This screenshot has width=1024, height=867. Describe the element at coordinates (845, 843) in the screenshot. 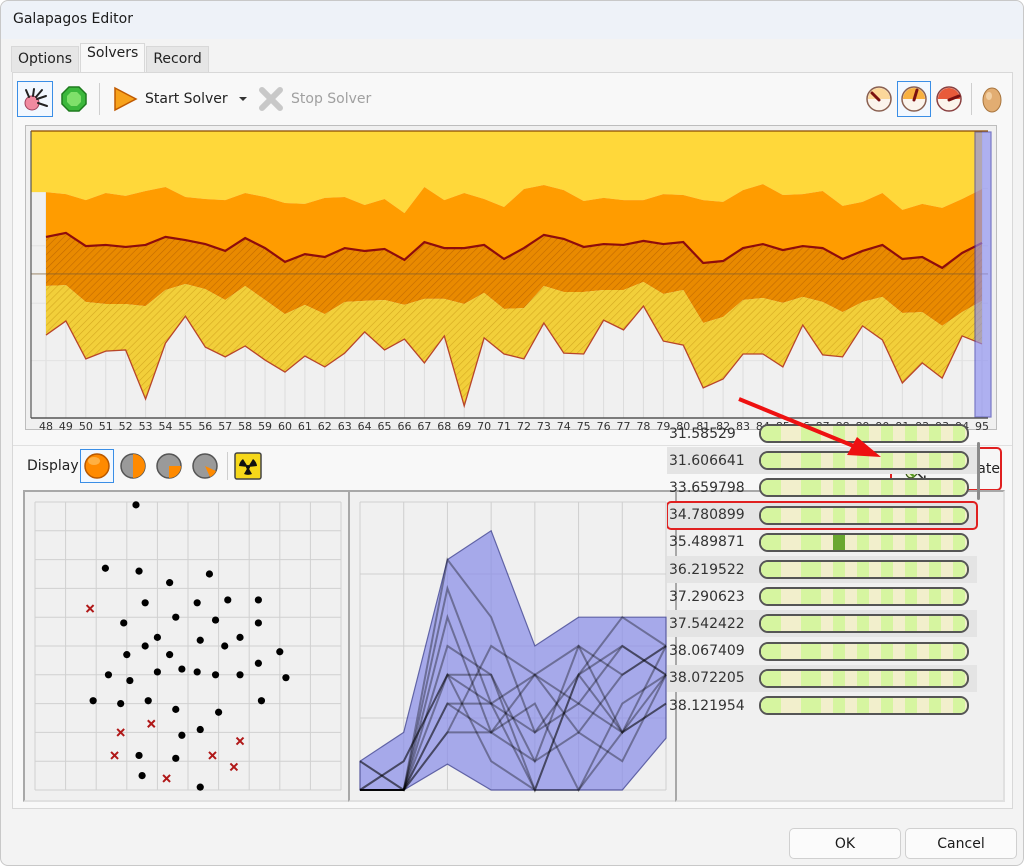

I see `ok-button: OK` at that location.